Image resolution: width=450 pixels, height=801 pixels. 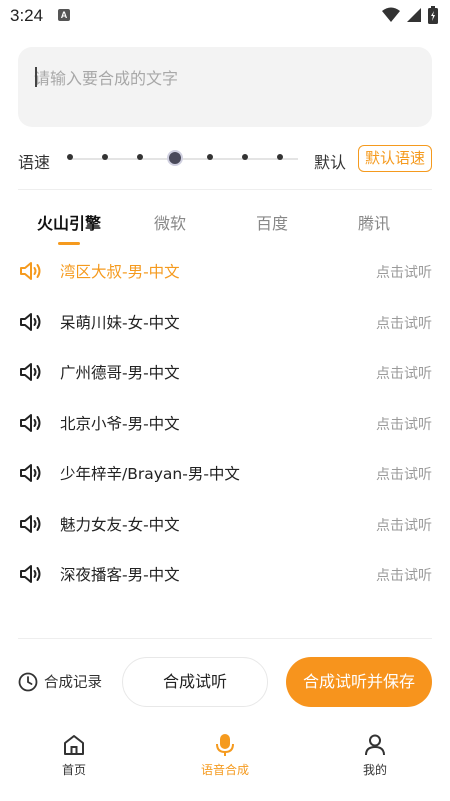 What do you see at coordinates (414, 15) in the screenshot?
I see `signal-icon` at bounding box center [414, 15].